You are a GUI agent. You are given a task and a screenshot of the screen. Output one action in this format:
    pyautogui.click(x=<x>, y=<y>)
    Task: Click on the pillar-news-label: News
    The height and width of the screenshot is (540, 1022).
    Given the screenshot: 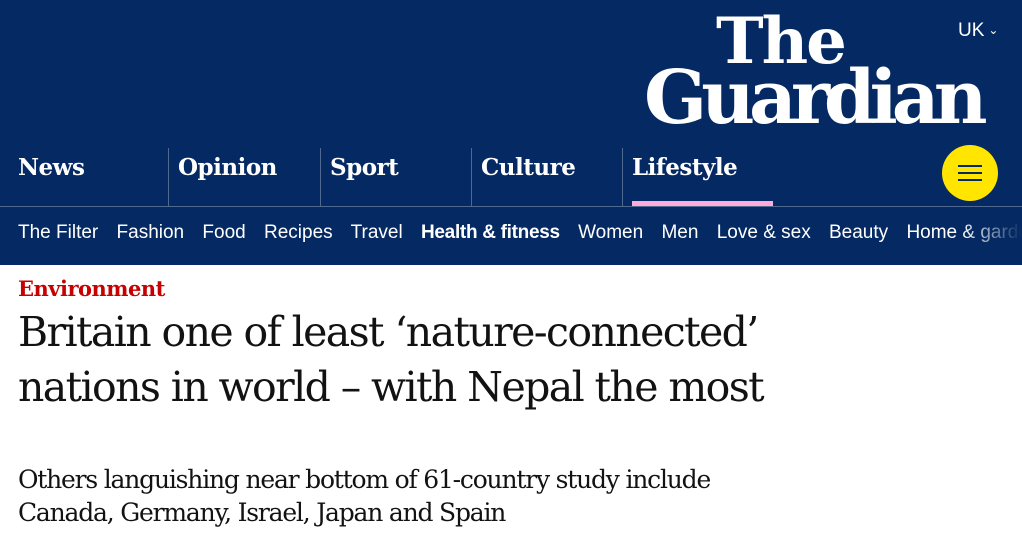 What is the action you would take?
    pyautogui.click(x=51, y=167)
    